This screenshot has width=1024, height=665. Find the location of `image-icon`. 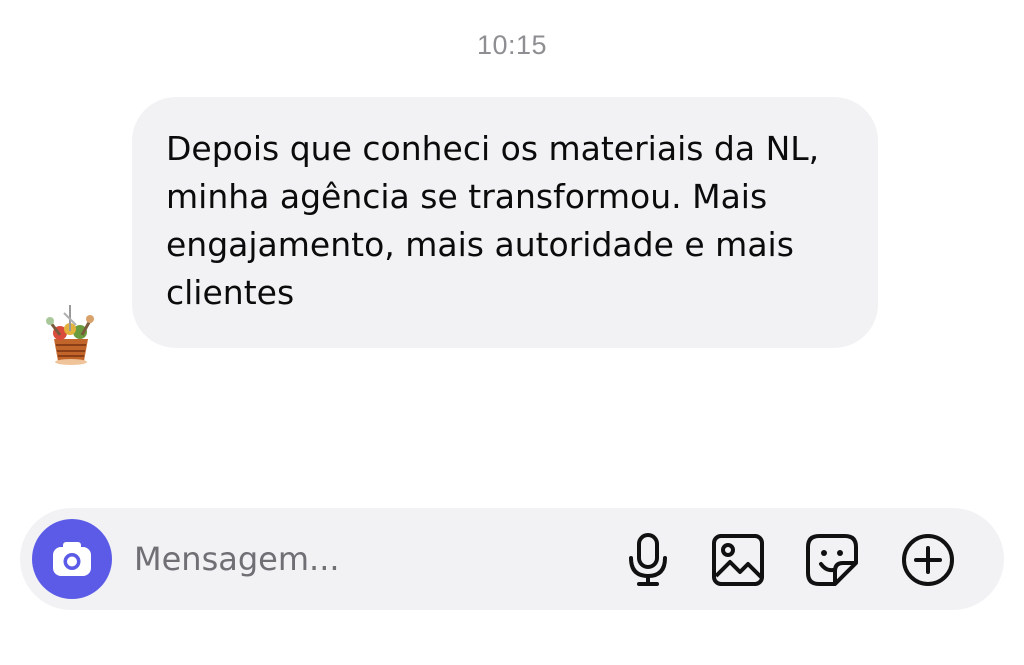

image-icon is located at coordinates (738, 560).